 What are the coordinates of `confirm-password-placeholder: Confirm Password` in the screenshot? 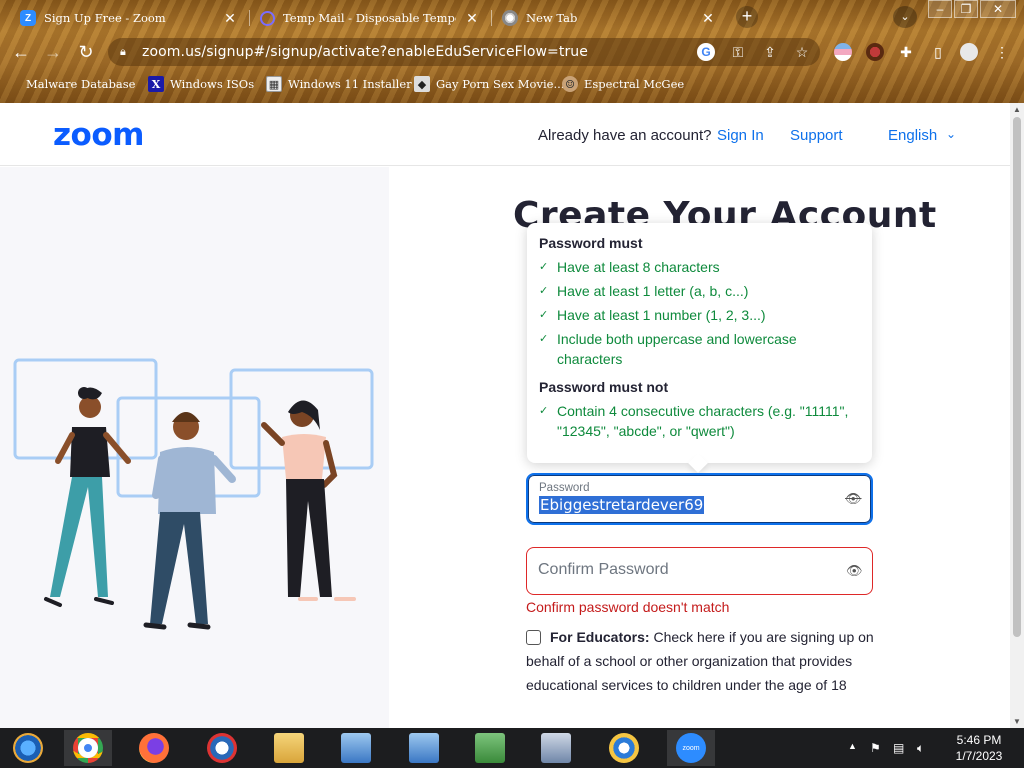 It's located at (603, 570).